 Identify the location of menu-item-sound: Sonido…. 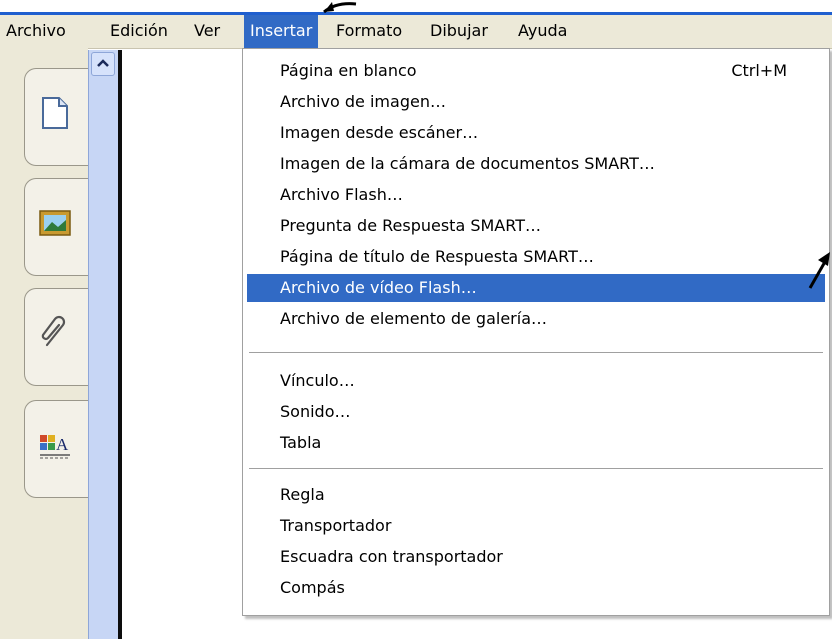
(536, 412).